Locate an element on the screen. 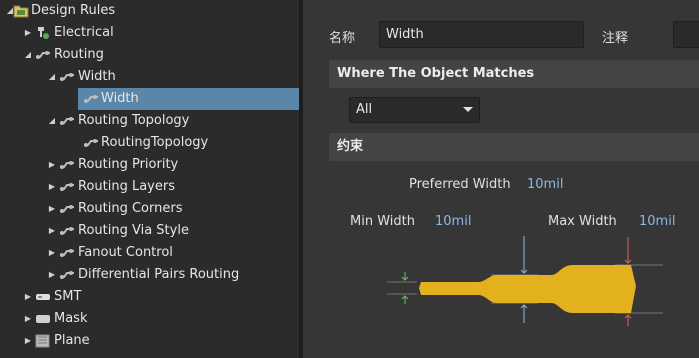 The height and width of the screenshot is (358, 699). tree-item-label: SMT is located at coordinates (68, 296).